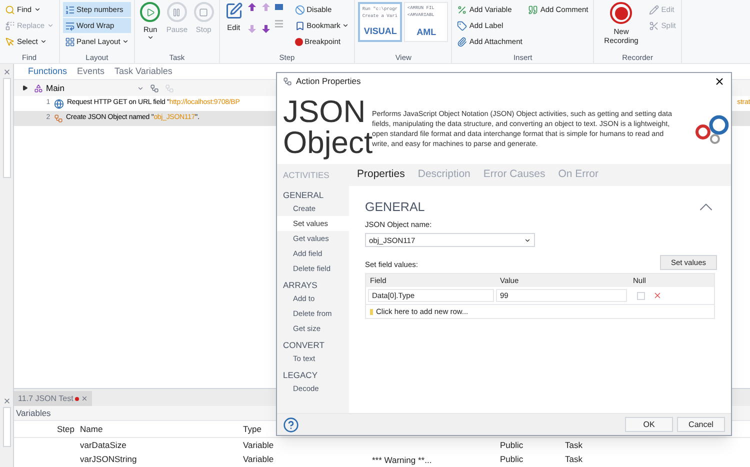 This screenshot has height=467, width=750. What do you see at coordinates (316, 345) in the screenshot?
I see `nav-section: CONVERT` at bounding box center [316, 345].